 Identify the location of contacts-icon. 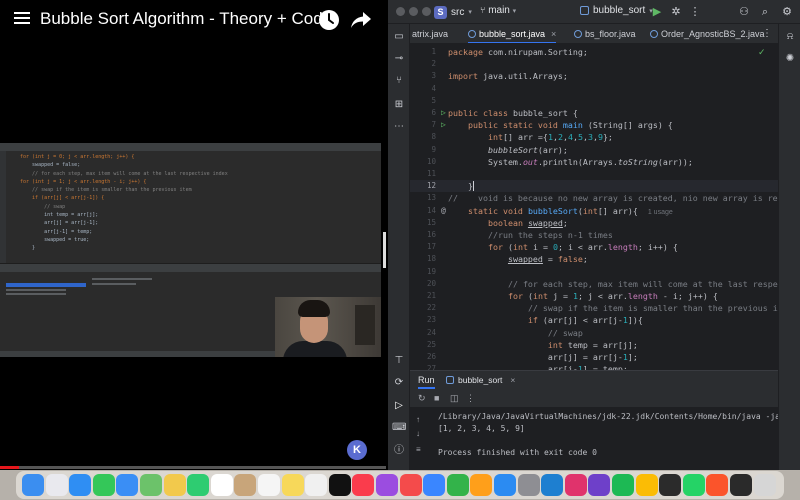
(245, 485).